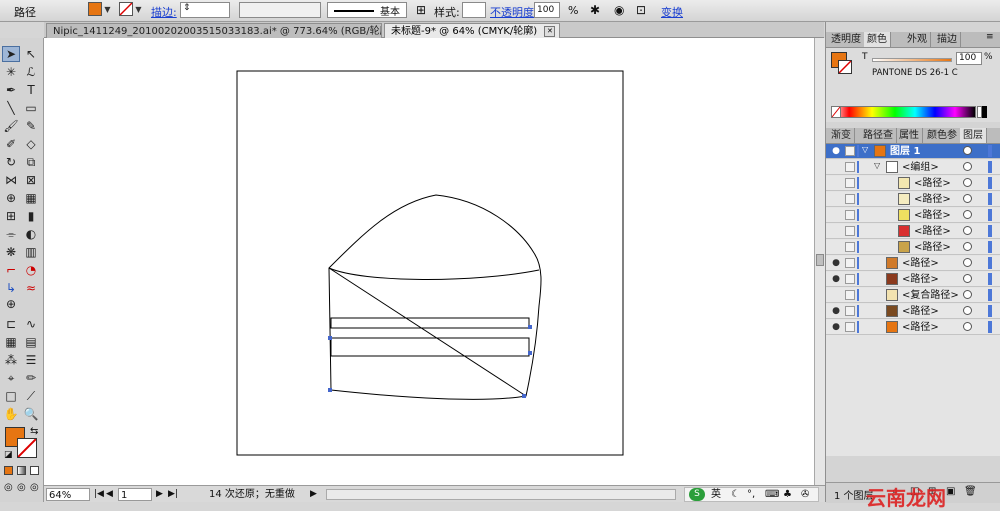 The height and width of the screenshot is (511, 1000). I want to click on mesh-tool-icon: ⊞, so click(11, 216).